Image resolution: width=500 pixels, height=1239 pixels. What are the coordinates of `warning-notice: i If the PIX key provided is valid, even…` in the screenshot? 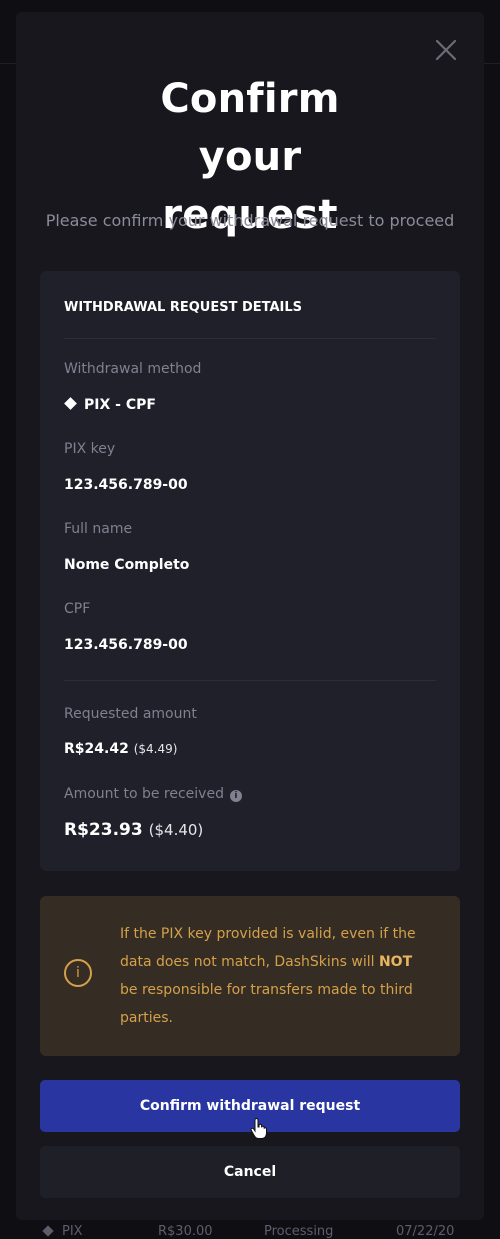 It's located at (250, 976).